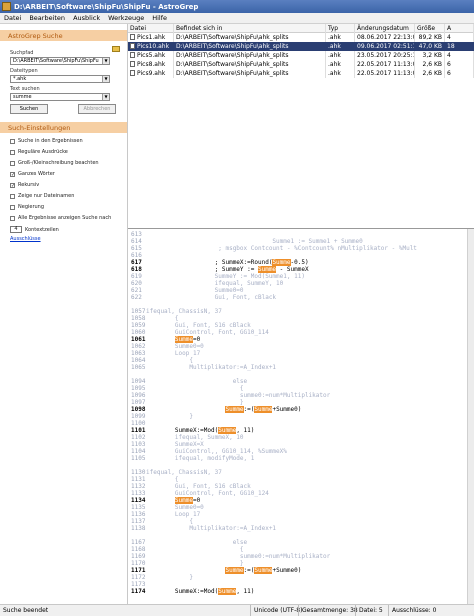 This screenshot has width=474, height=616. What do you see at coordinates (225, 276) in the screenshot?
I see `code-text: SummeY := Mod(Summe1, 11)` at bounding box center [225, 276].